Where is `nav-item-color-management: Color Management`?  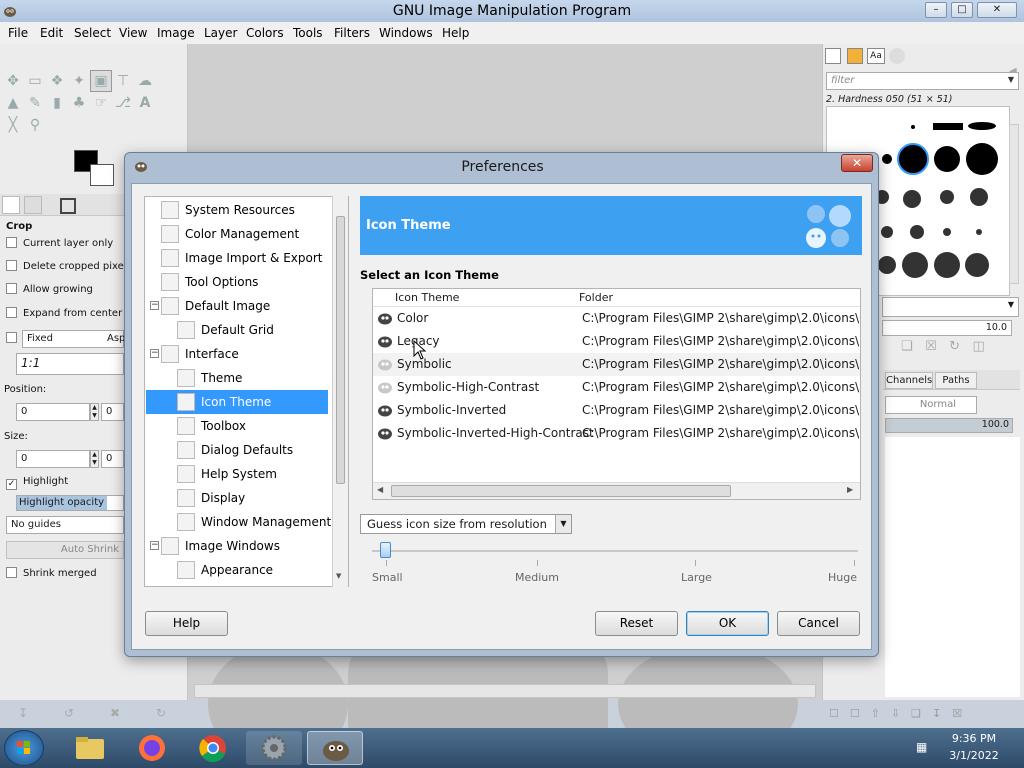 nav-item-color-management: Color Management is located at coordinates (230, 234).